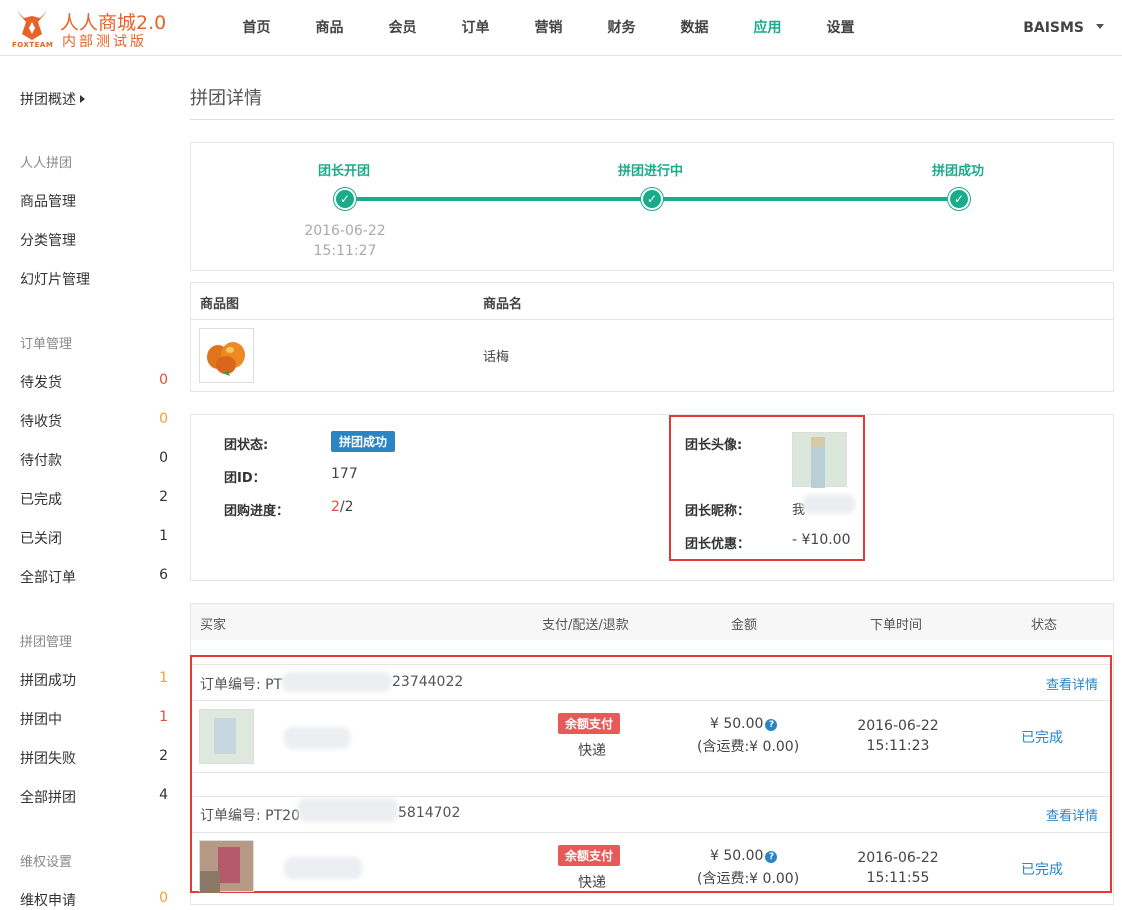 The width and height of the screenshot is (1122, 910). Describe the element at coordinates (94, 719) in the screenshot. I see `sidebar-item-group-ongoing: 拼团中 1` at that location.